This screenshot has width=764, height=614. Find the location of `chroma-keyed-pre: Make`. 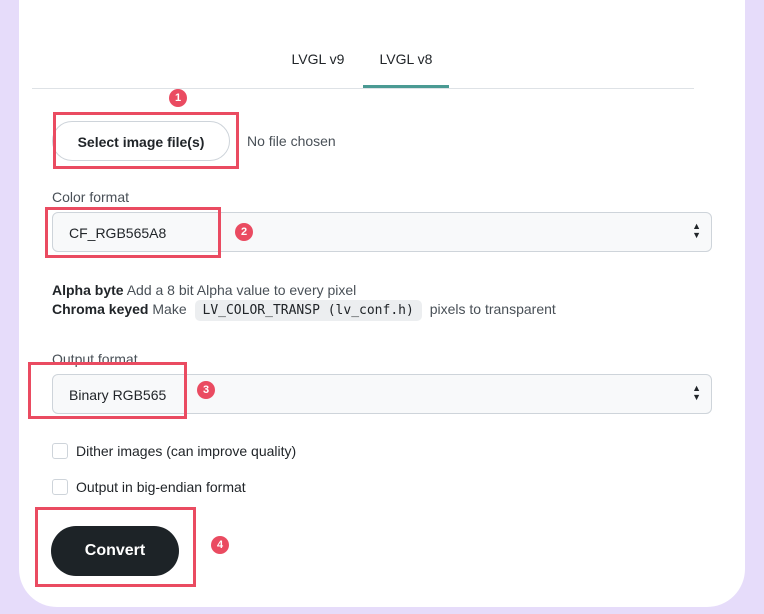

chroma-keyed-pre: Make is located at coordinates (169, 309).